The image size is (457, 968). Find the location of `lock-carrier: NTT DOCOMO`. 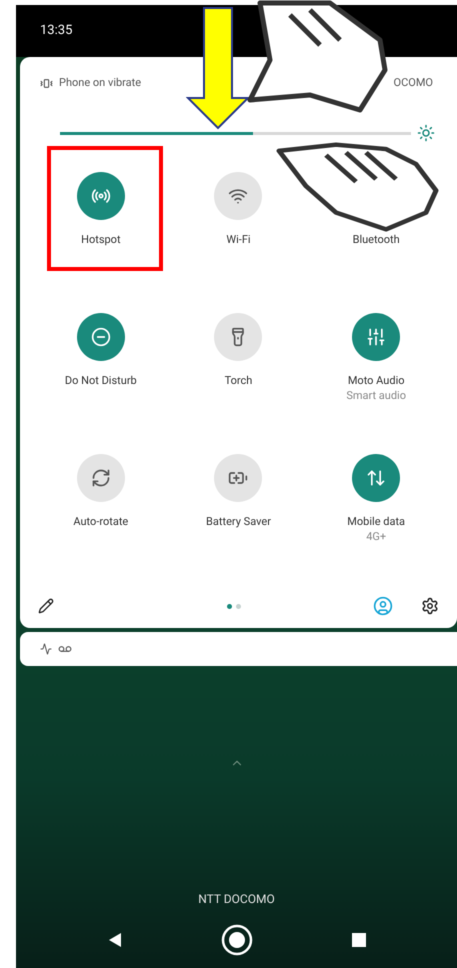

lock-carrier: NTT DOCOMO is located at coordinates (236, 899).